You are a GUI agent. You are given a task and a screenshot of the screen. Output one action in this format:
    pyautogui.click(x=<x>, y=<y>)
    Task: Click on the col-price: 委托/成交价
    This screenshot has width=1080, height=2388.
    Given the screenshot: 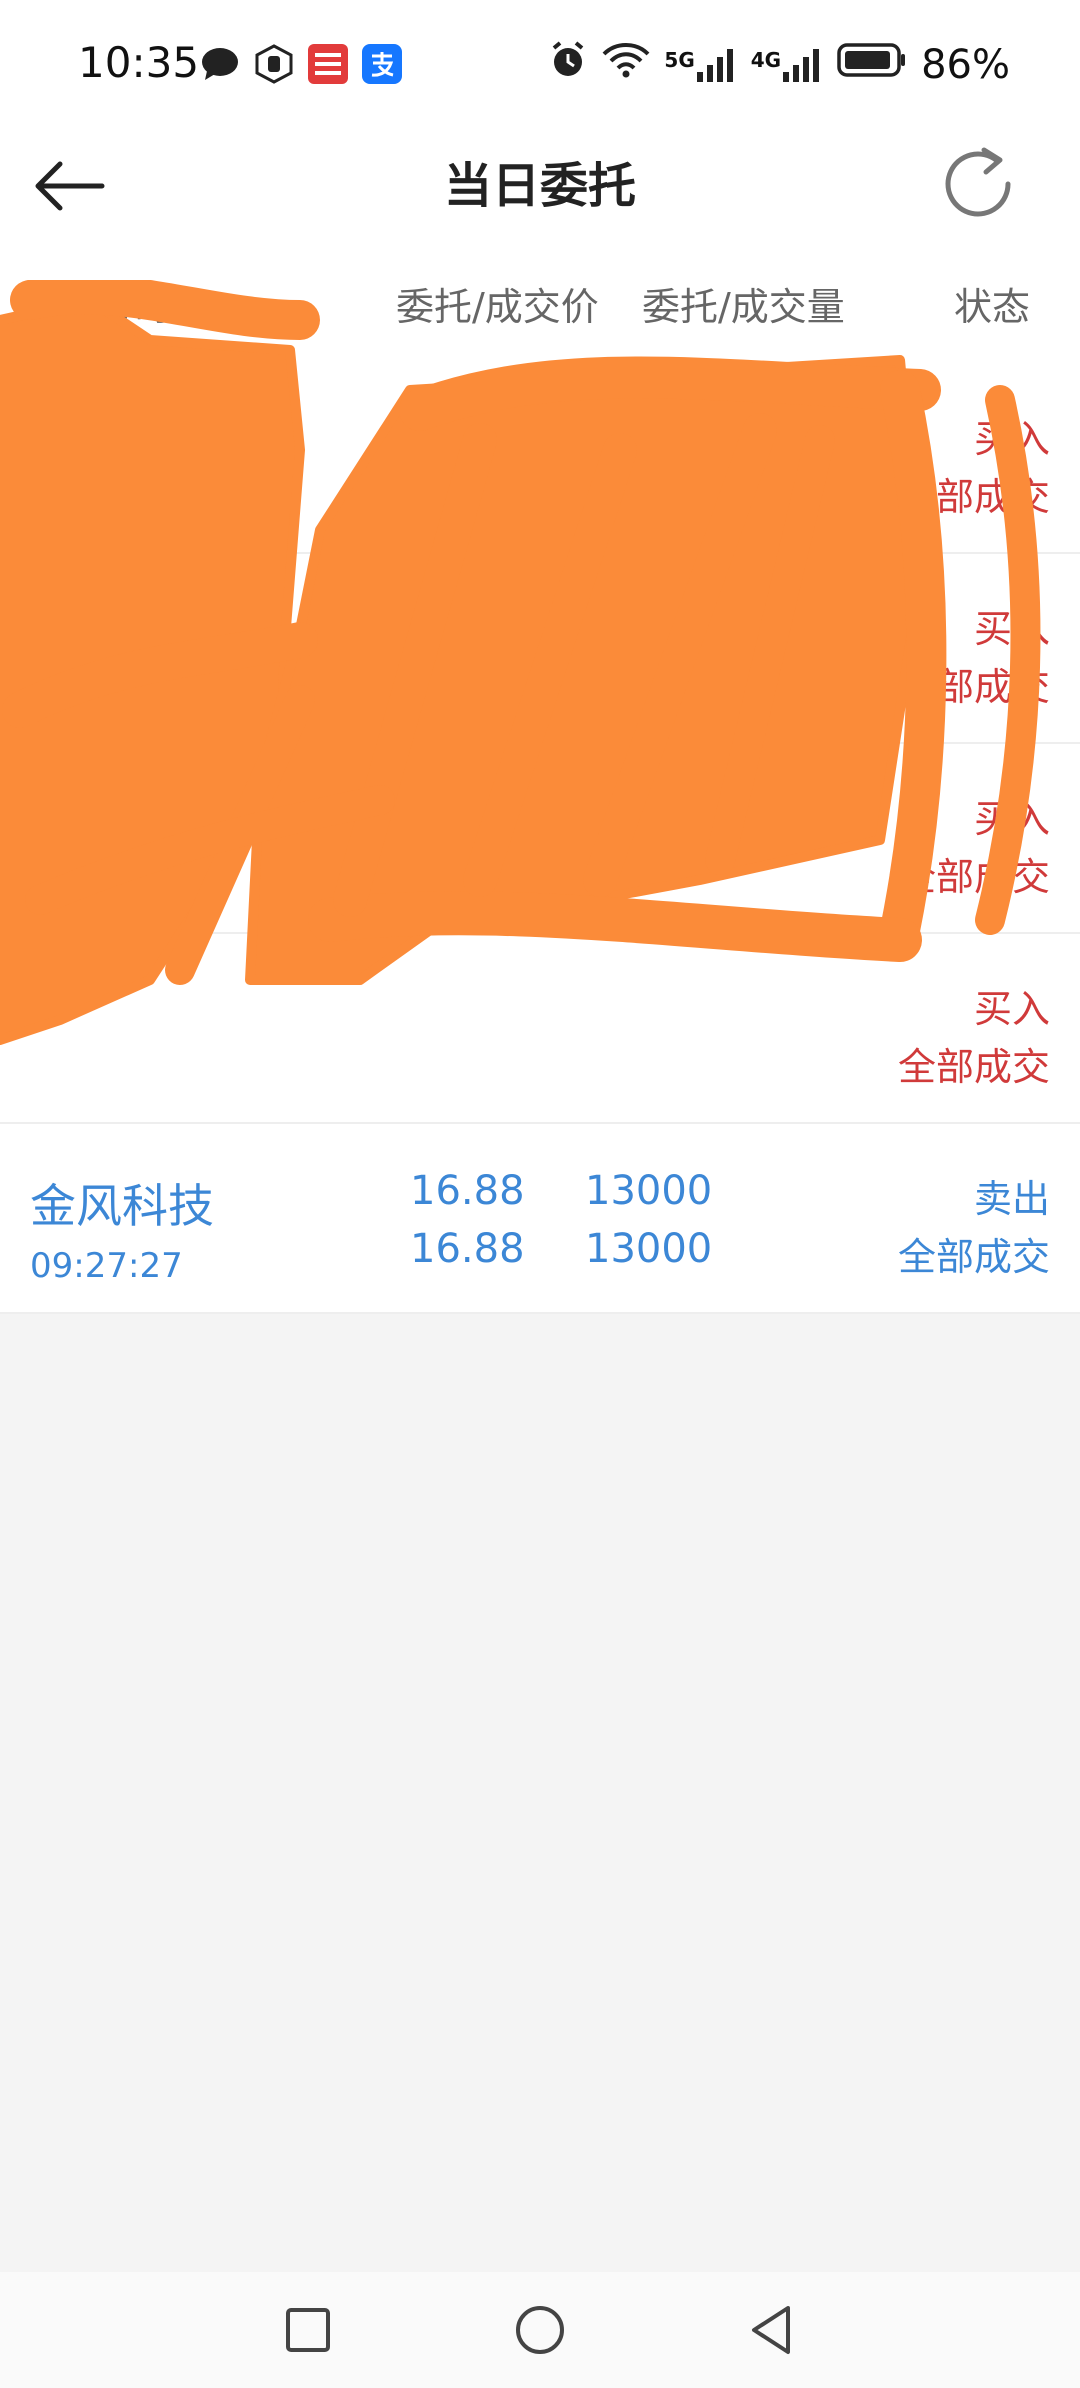 What is the action you would take?
    pyautogui.click(x=497, y=307)
    